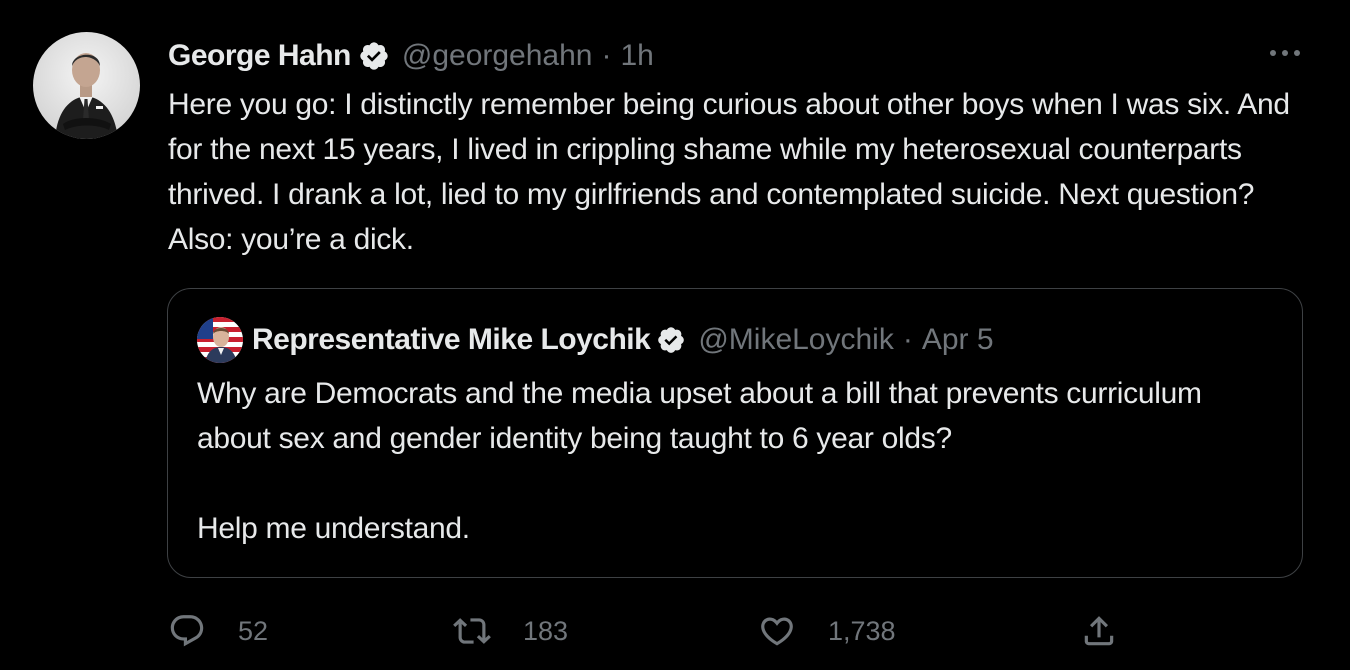  Describe the element at coordinates (958, 340) in the screenshot. I see `quoted-tweet-timestamp: Apr 5` at that location.